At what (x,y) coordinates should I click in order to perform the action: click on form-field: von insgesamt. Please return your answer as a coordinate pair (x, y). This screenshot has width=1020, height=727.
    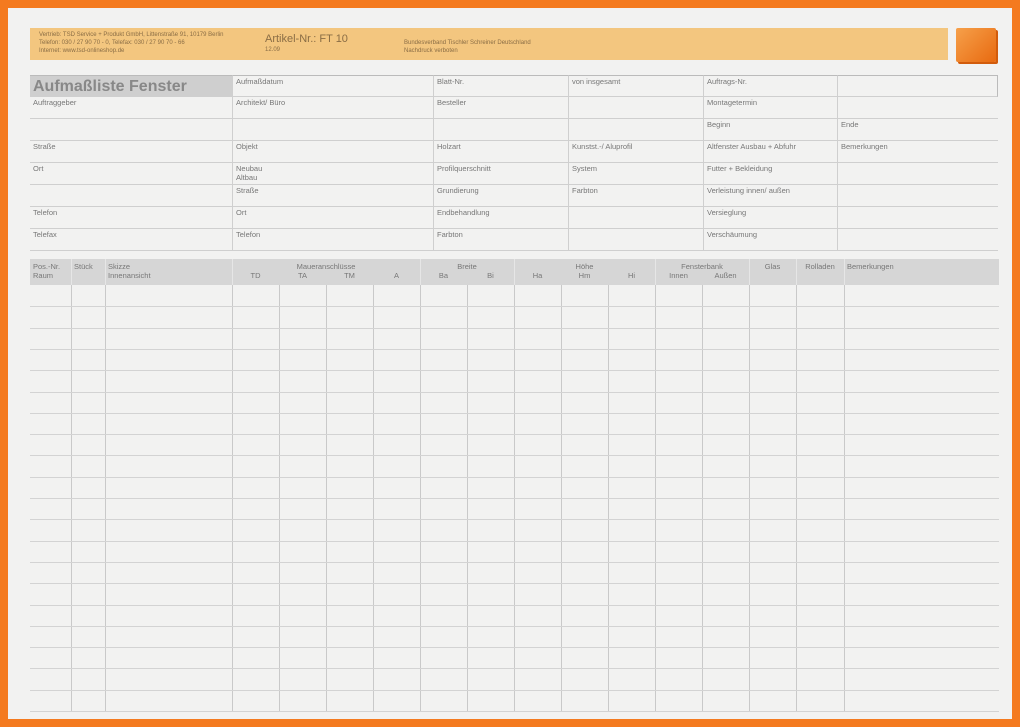
    Looking at the image, I should click on (635, 86).